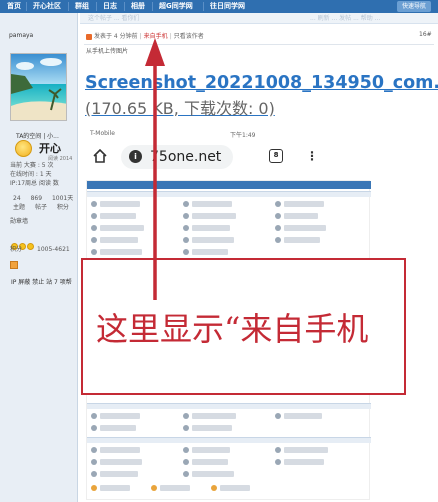  Describe the element at coordinates (276, 156) in the screenshot. I see `tabs-count-icon: 8` at that location.